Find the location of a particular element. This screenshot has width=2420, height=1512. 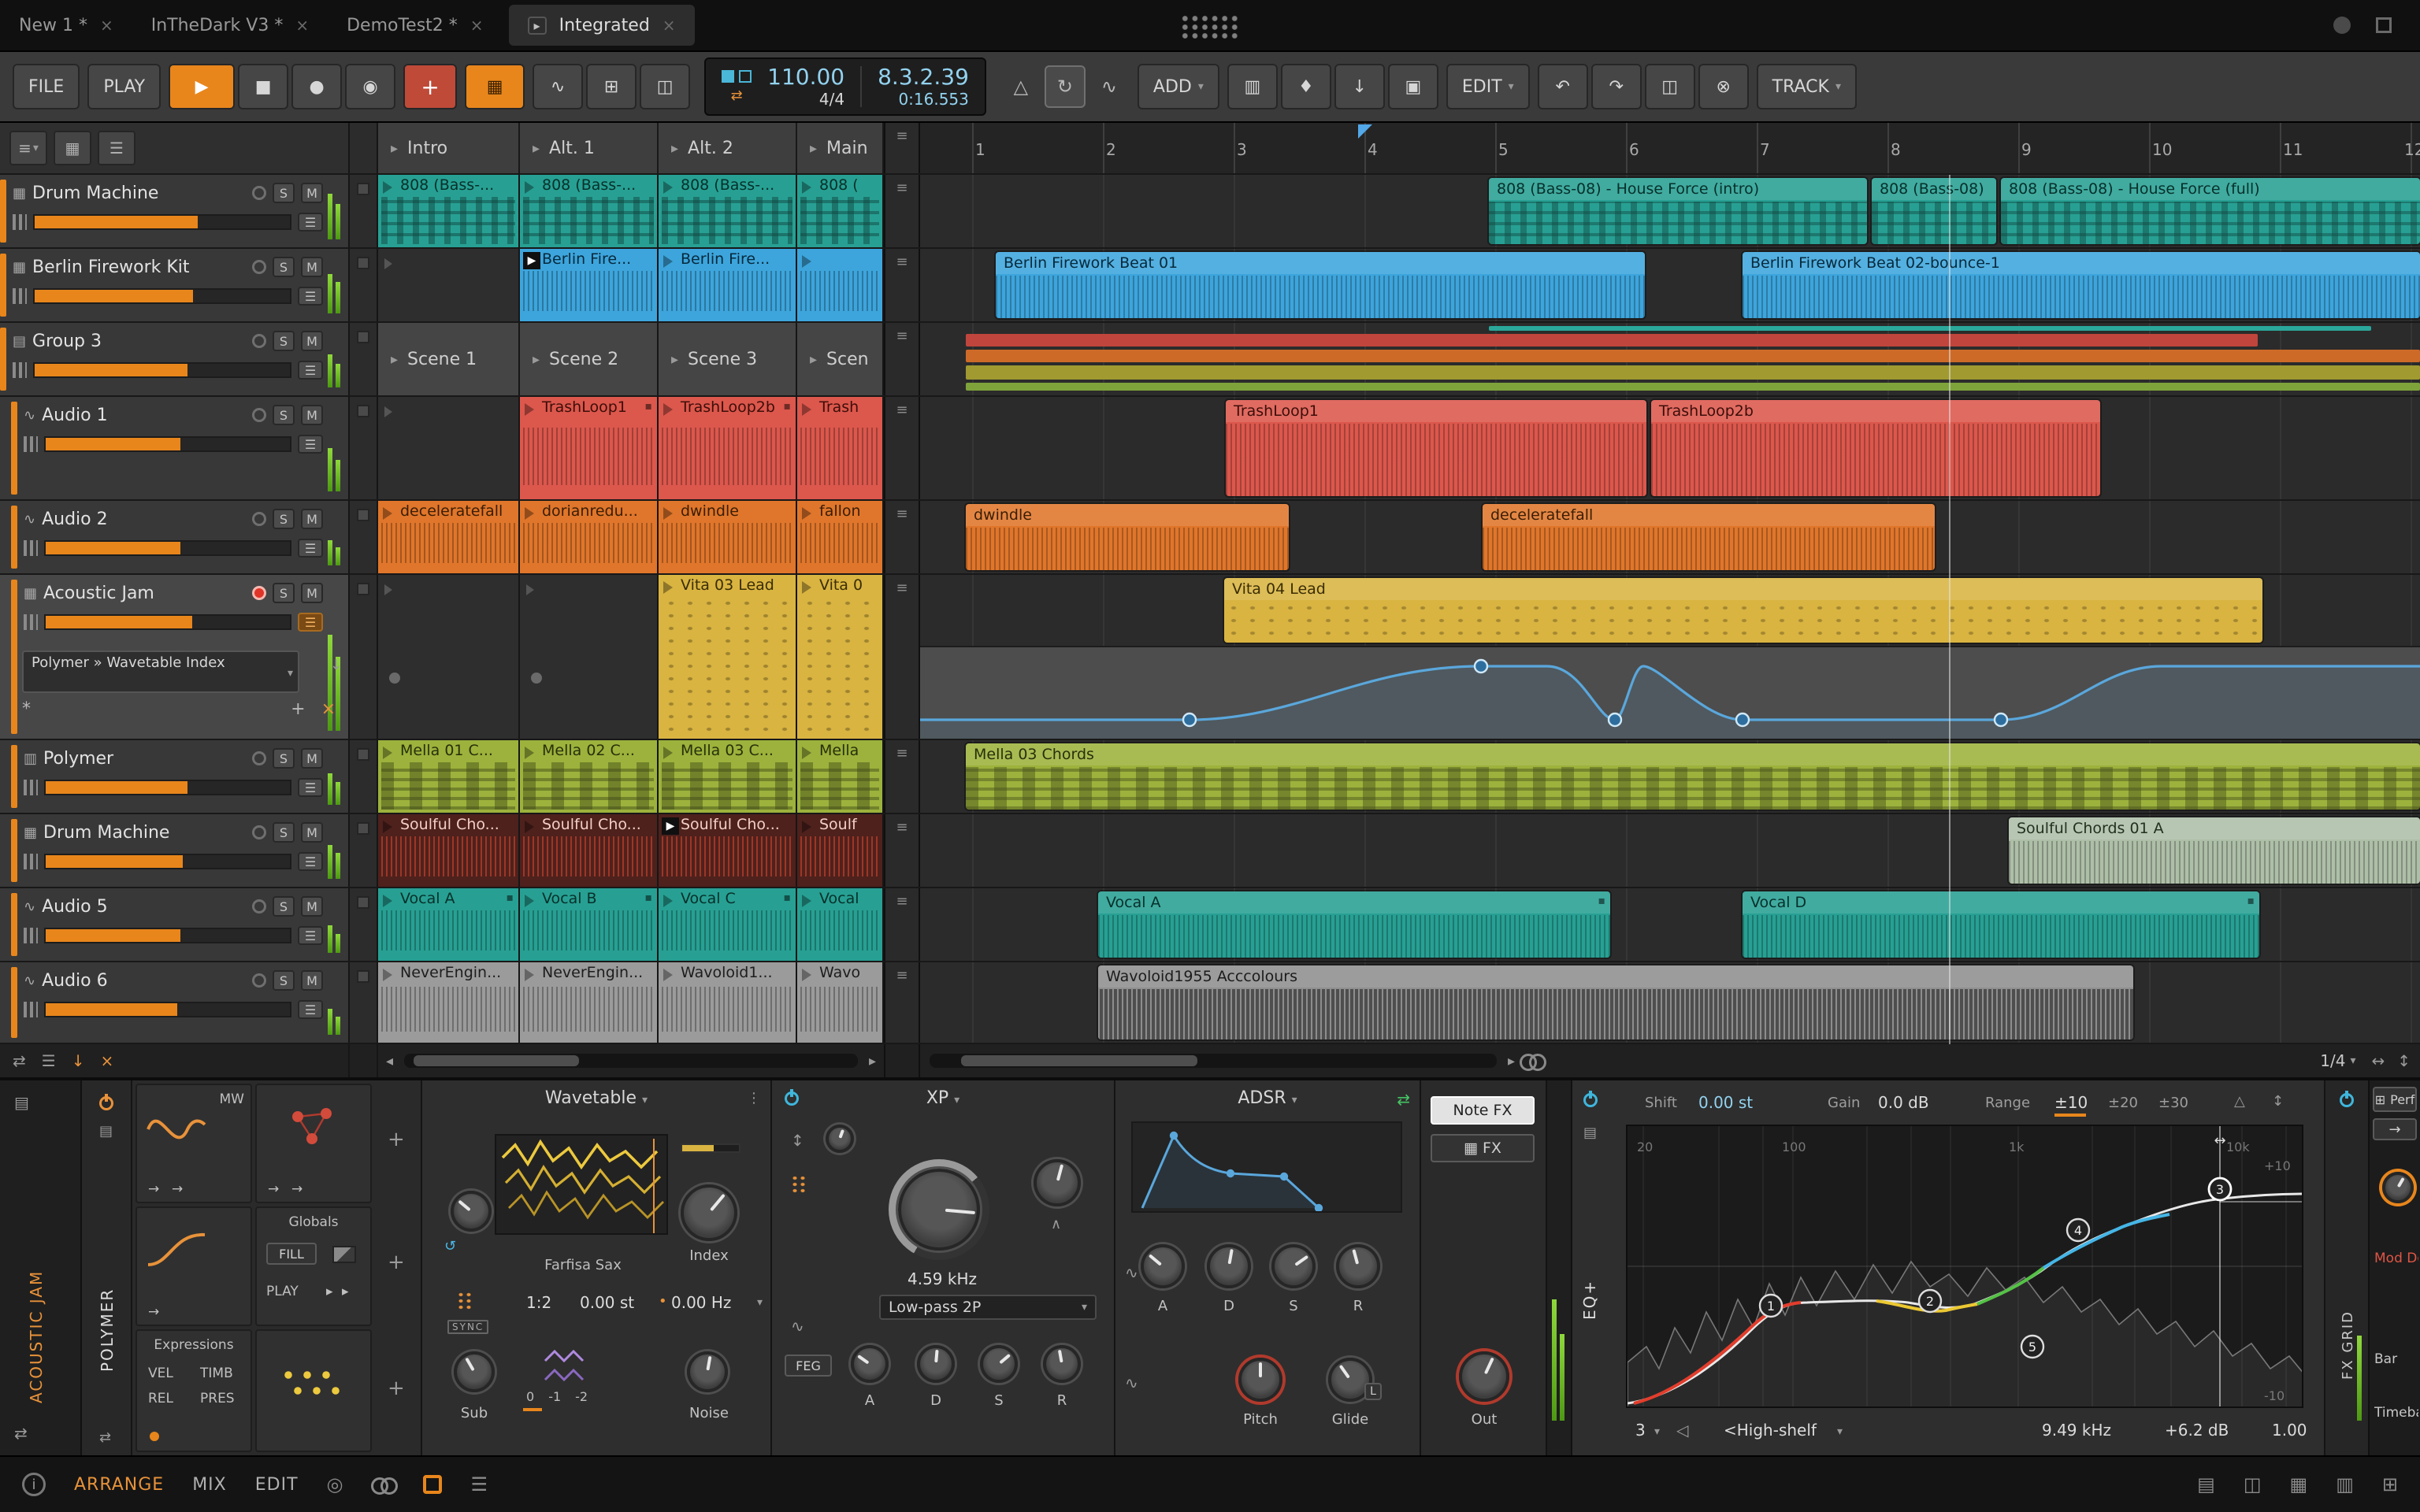

launcher-clip: Mella is located at coordinates (840, 776).